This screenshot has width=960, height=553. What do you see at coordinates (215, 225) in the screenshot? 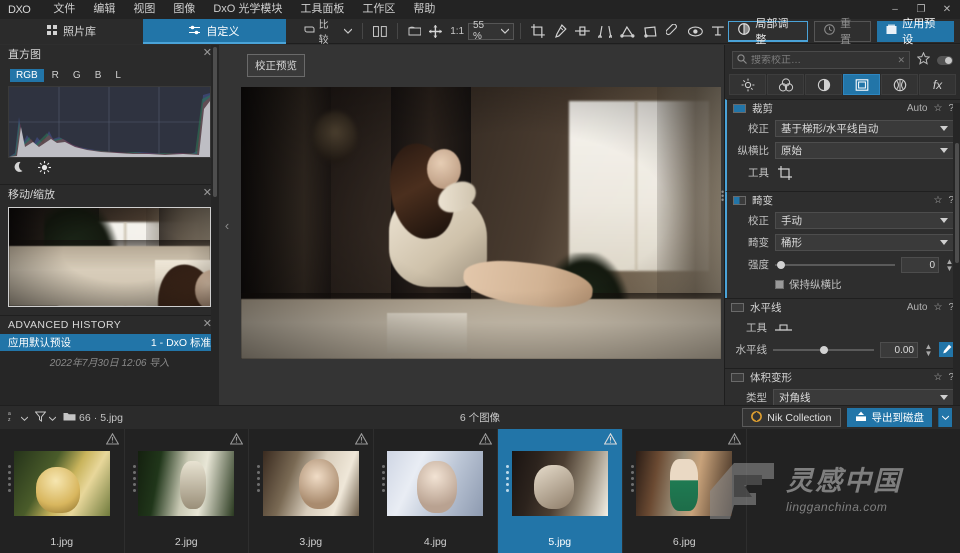
I see `left-panel-scrollbar` at bounding box center [215, 225].